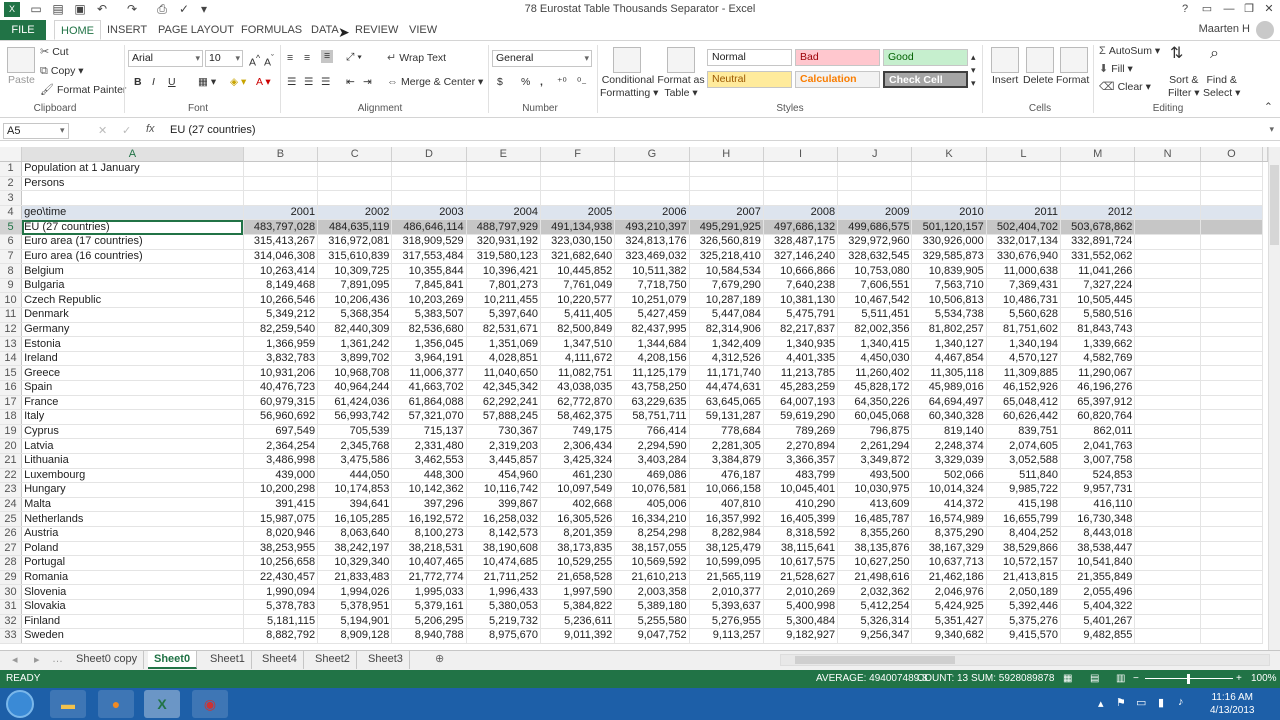 This screenshot has height=720, width=1280. I want to click on cell: 82,531,671, so click(503, 330).